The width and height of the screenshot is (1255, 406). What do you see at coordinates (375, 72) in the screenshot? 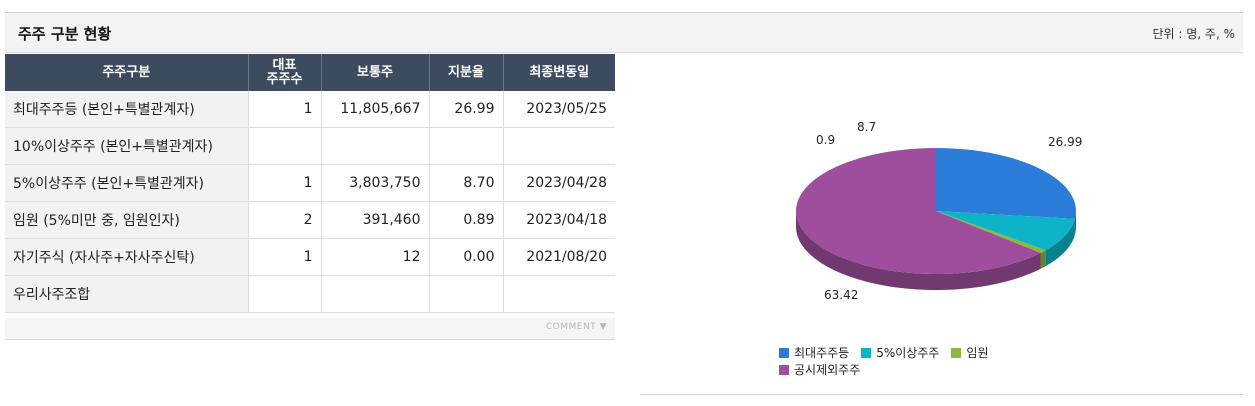
I see `col-header-common: 보통주` at bounding box center [375, 72].